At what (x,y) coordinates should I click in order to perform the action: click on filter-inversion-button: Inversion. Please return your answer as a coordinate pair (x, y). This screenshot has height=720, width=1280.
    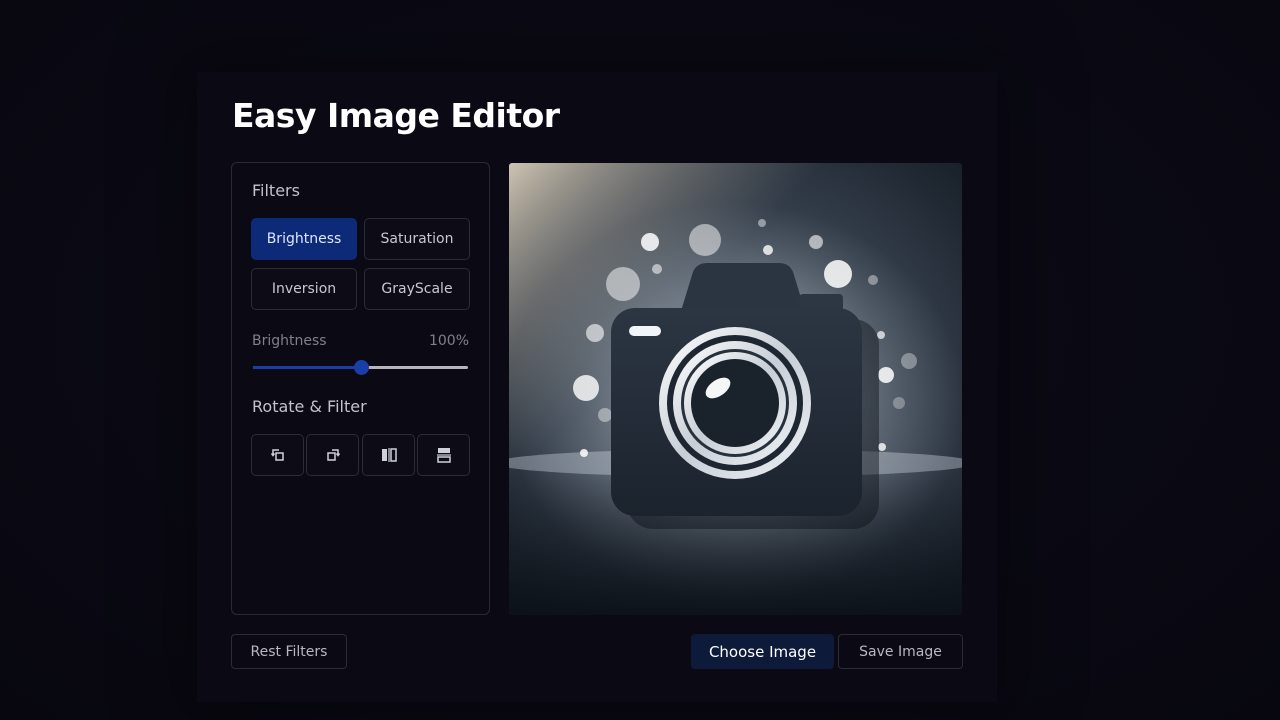
    Looking at the image, I should click on (304, 289).